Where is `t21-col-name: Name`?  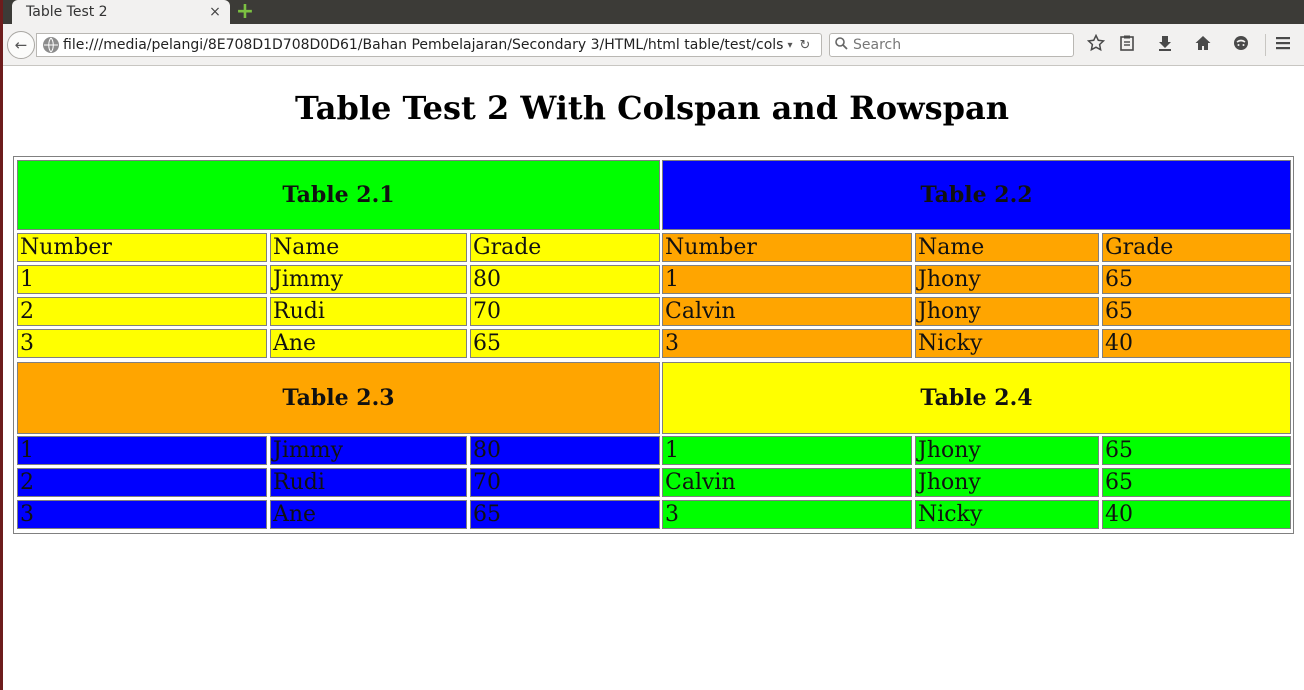
t21-col-name: Name is located at coordinates (368, 247).